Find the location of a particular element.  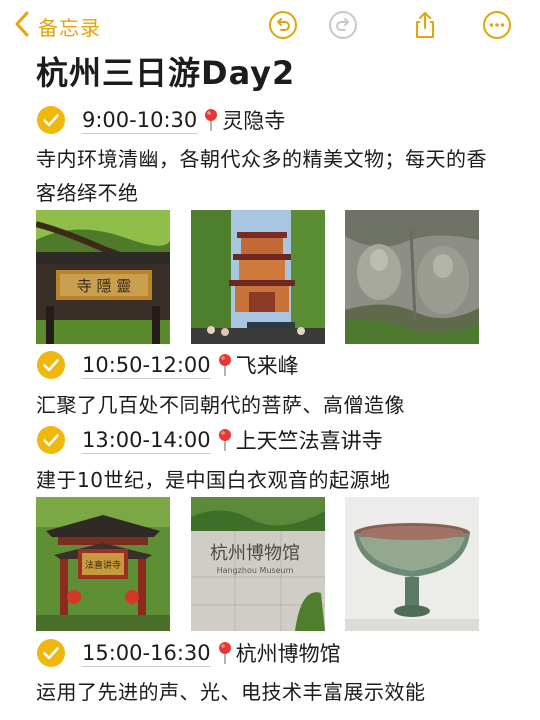

svg-text: 法喜讲寺 is located at coordinates (103, 565).